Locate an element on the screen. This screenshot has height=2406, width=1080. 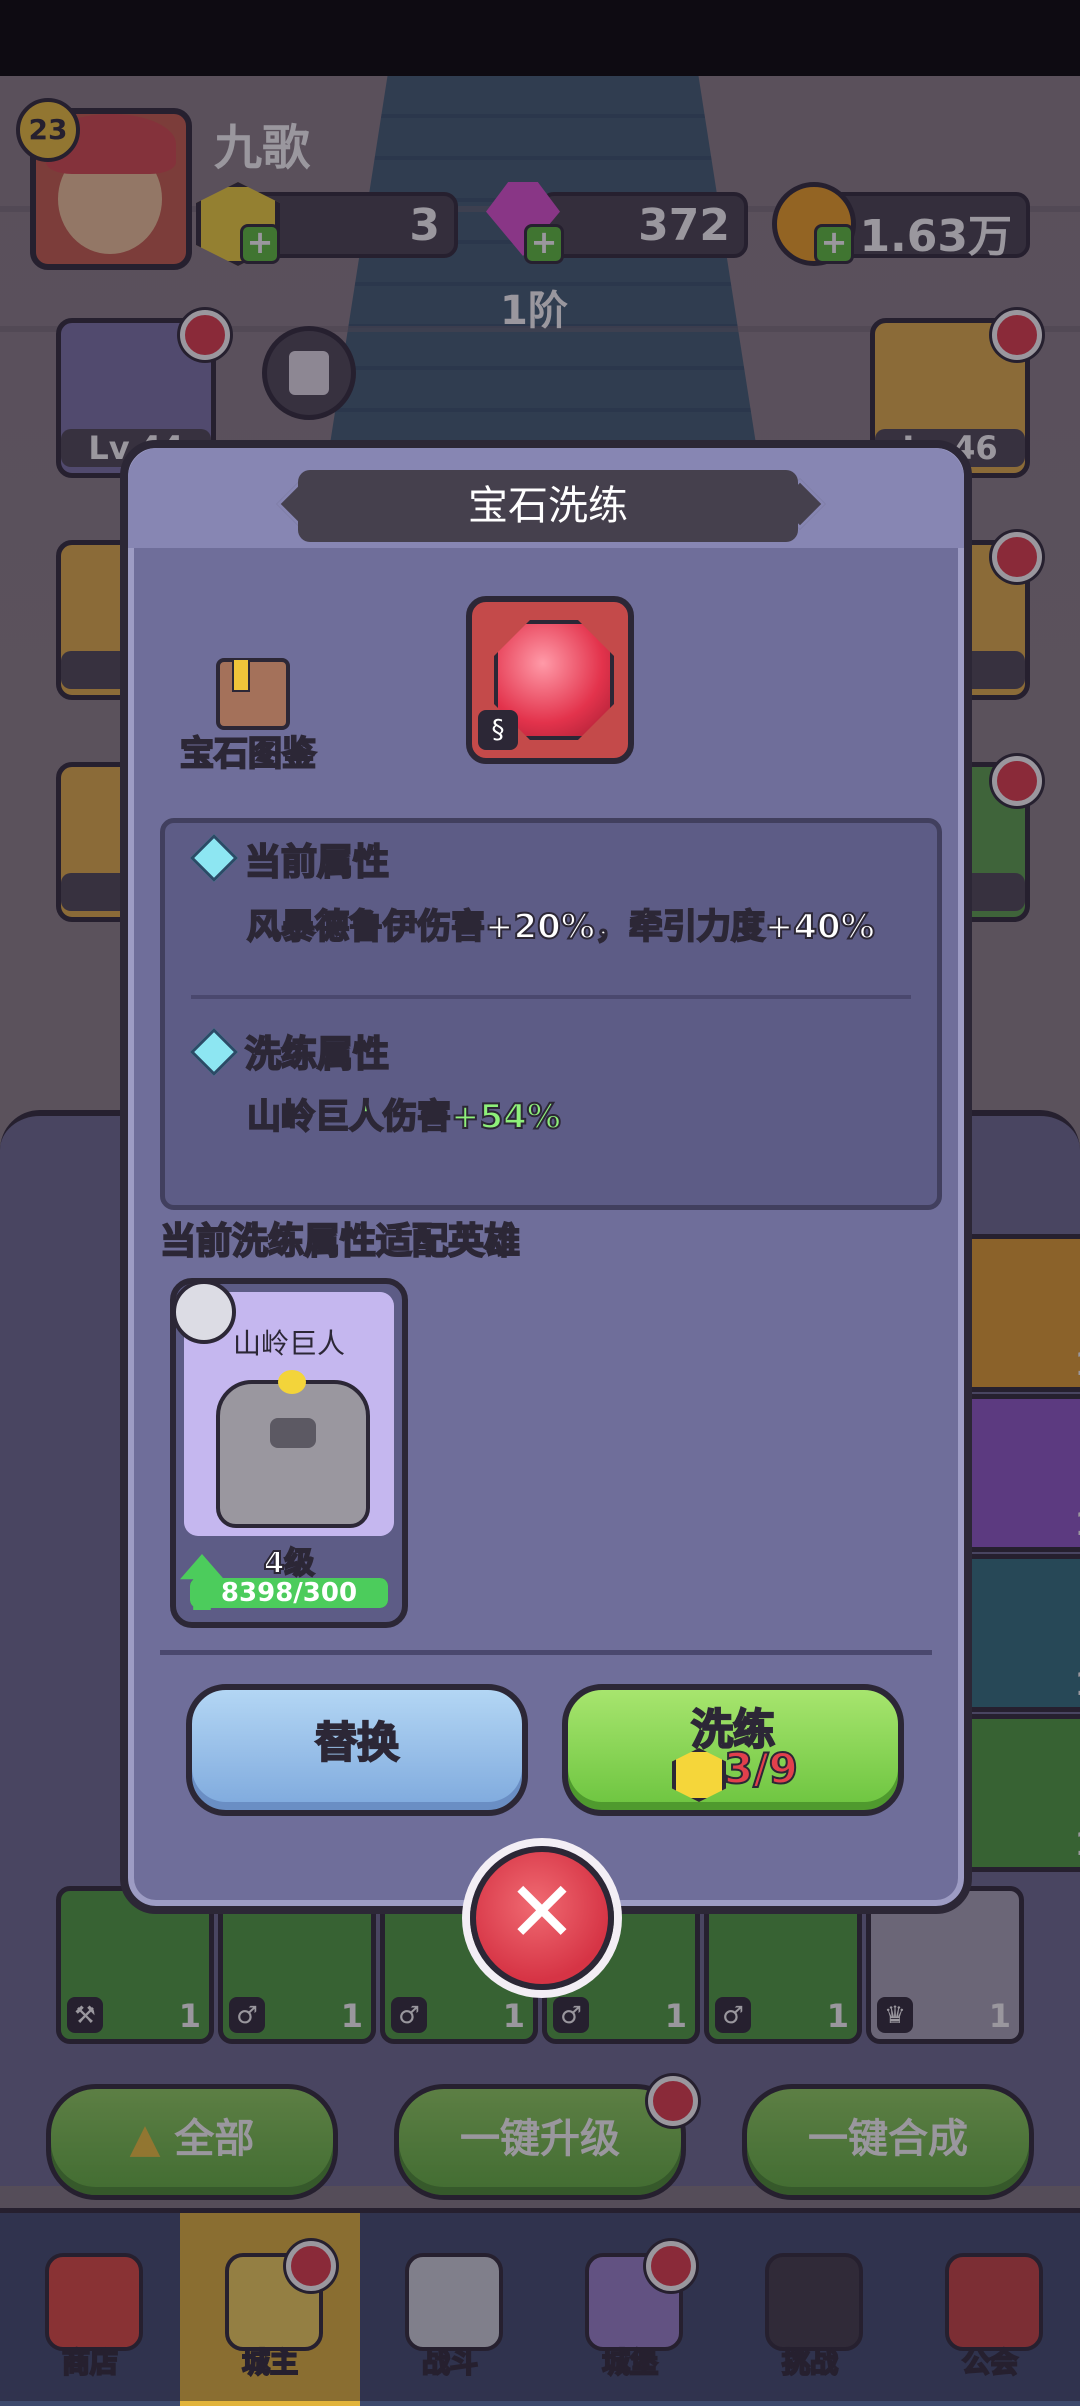
rock-type-icon is located at coordinates (206, 1314).